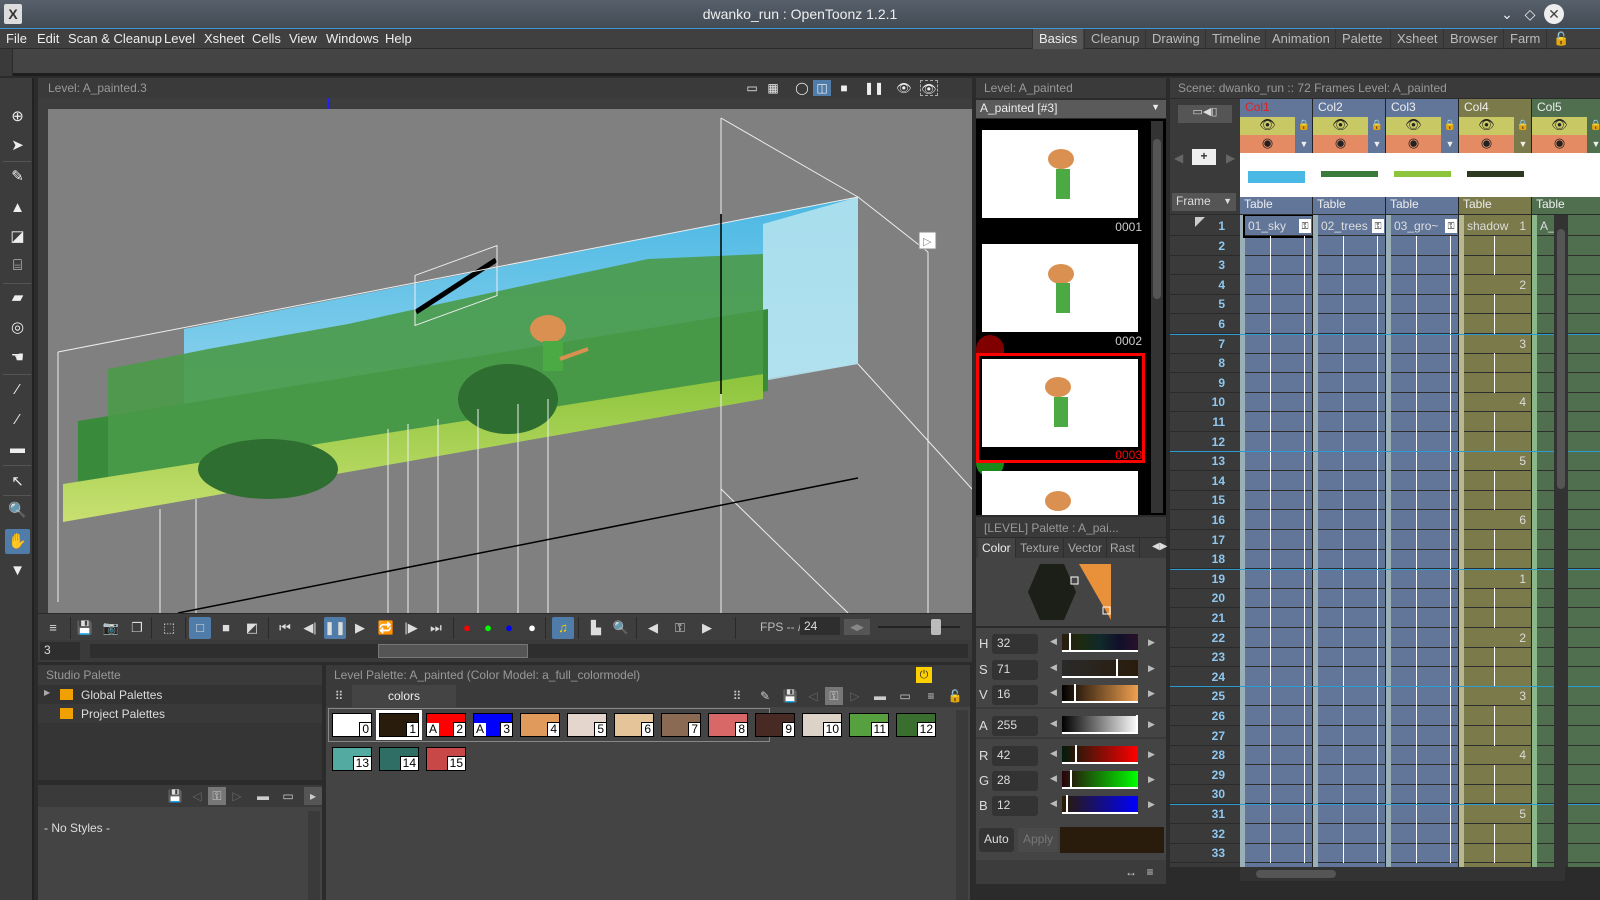 Image resolution: width=1600 pixels, height=900 pixels. I want to click on save-icon: 💾, so click(85, 628).